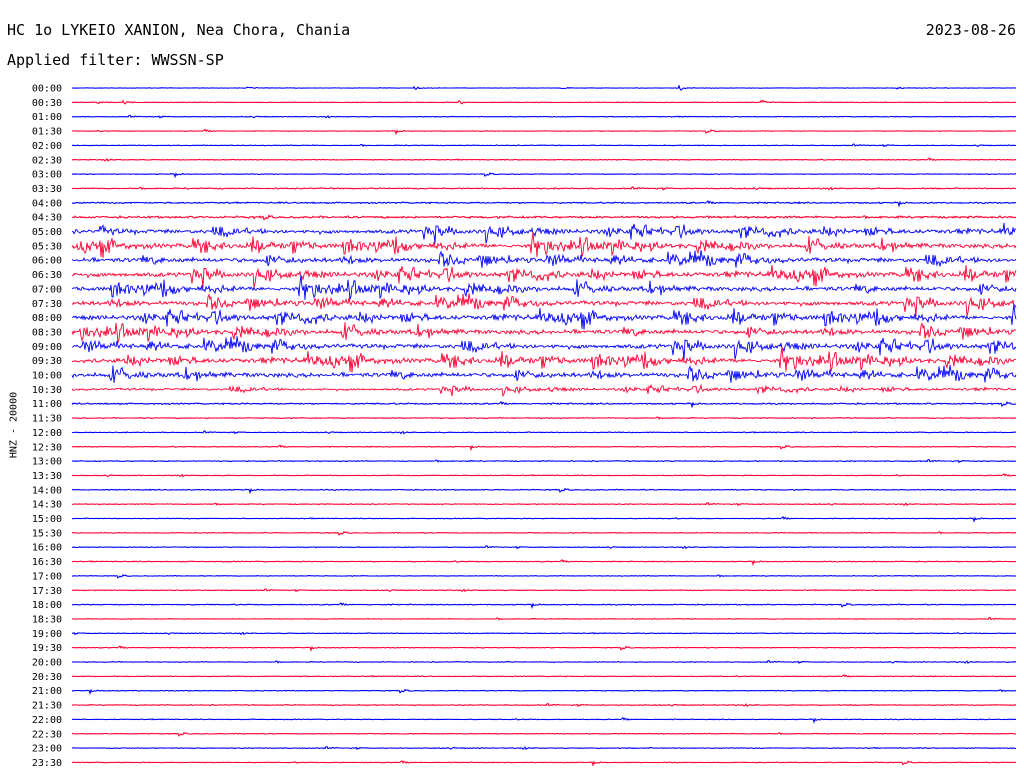  I want to click on row-time-label: 20:00, so click(47, 663).